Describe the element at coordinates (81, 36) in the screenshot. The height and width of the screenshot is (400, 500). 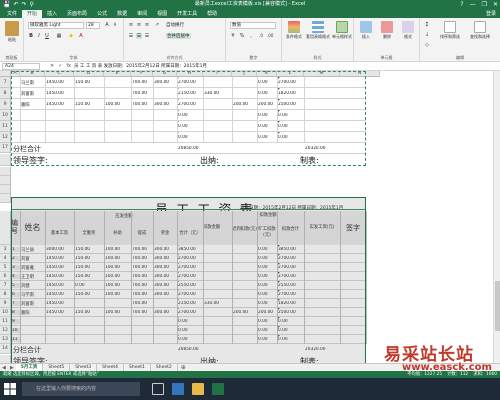
I see `font-color-icon: A` at that location.